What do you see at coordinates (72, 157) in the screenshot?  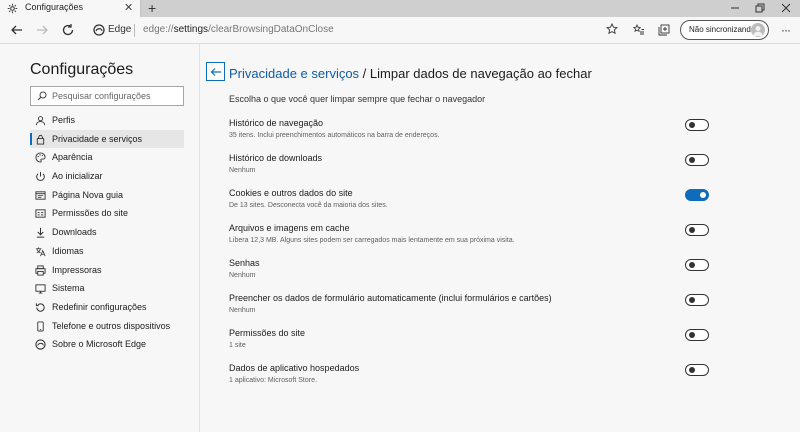 I see `sidebar-item-label: Aparência` at bounding box center [72, 157].